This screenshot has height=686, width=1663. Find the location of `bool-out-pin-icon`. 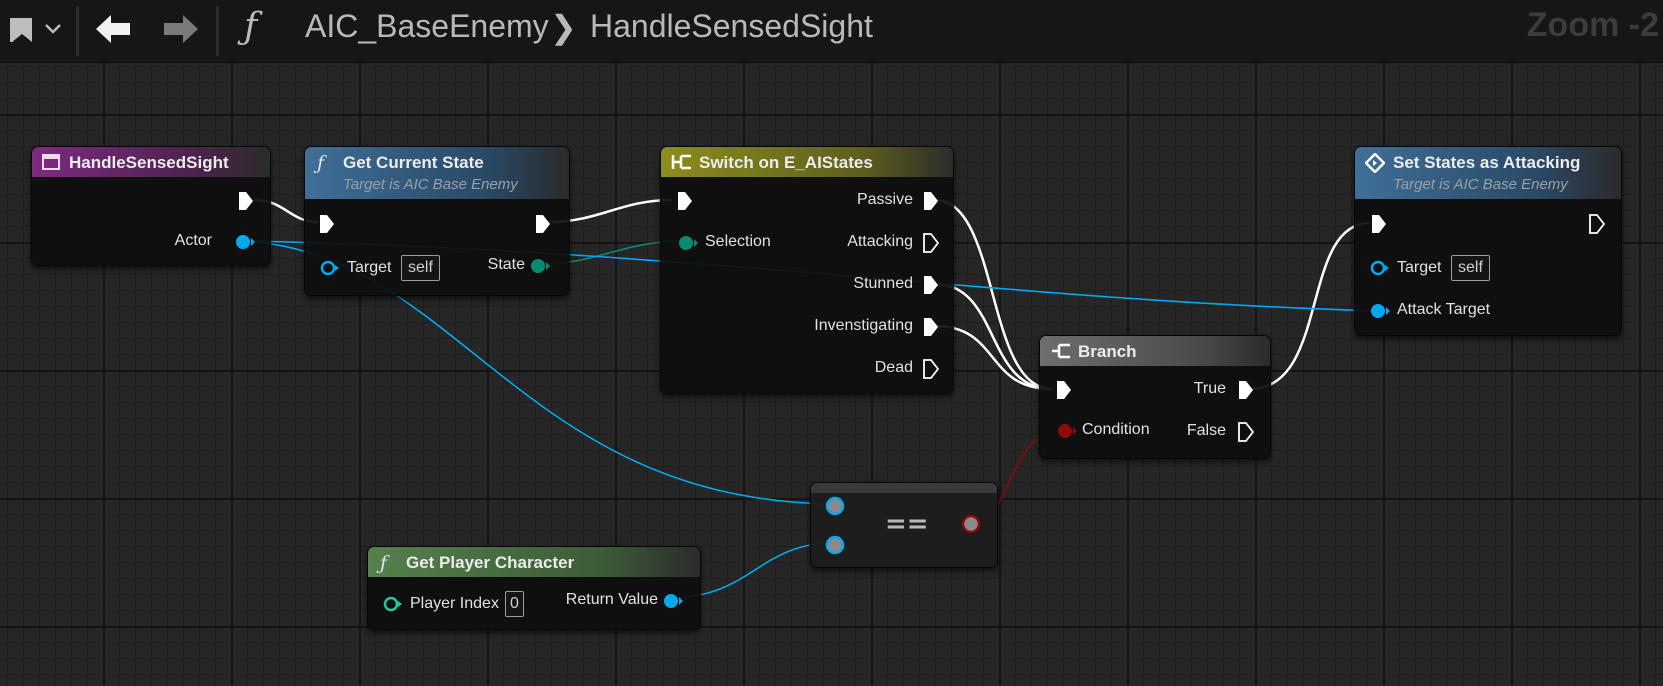

bool-out-pin-icon is located at coordinates (971, 524).